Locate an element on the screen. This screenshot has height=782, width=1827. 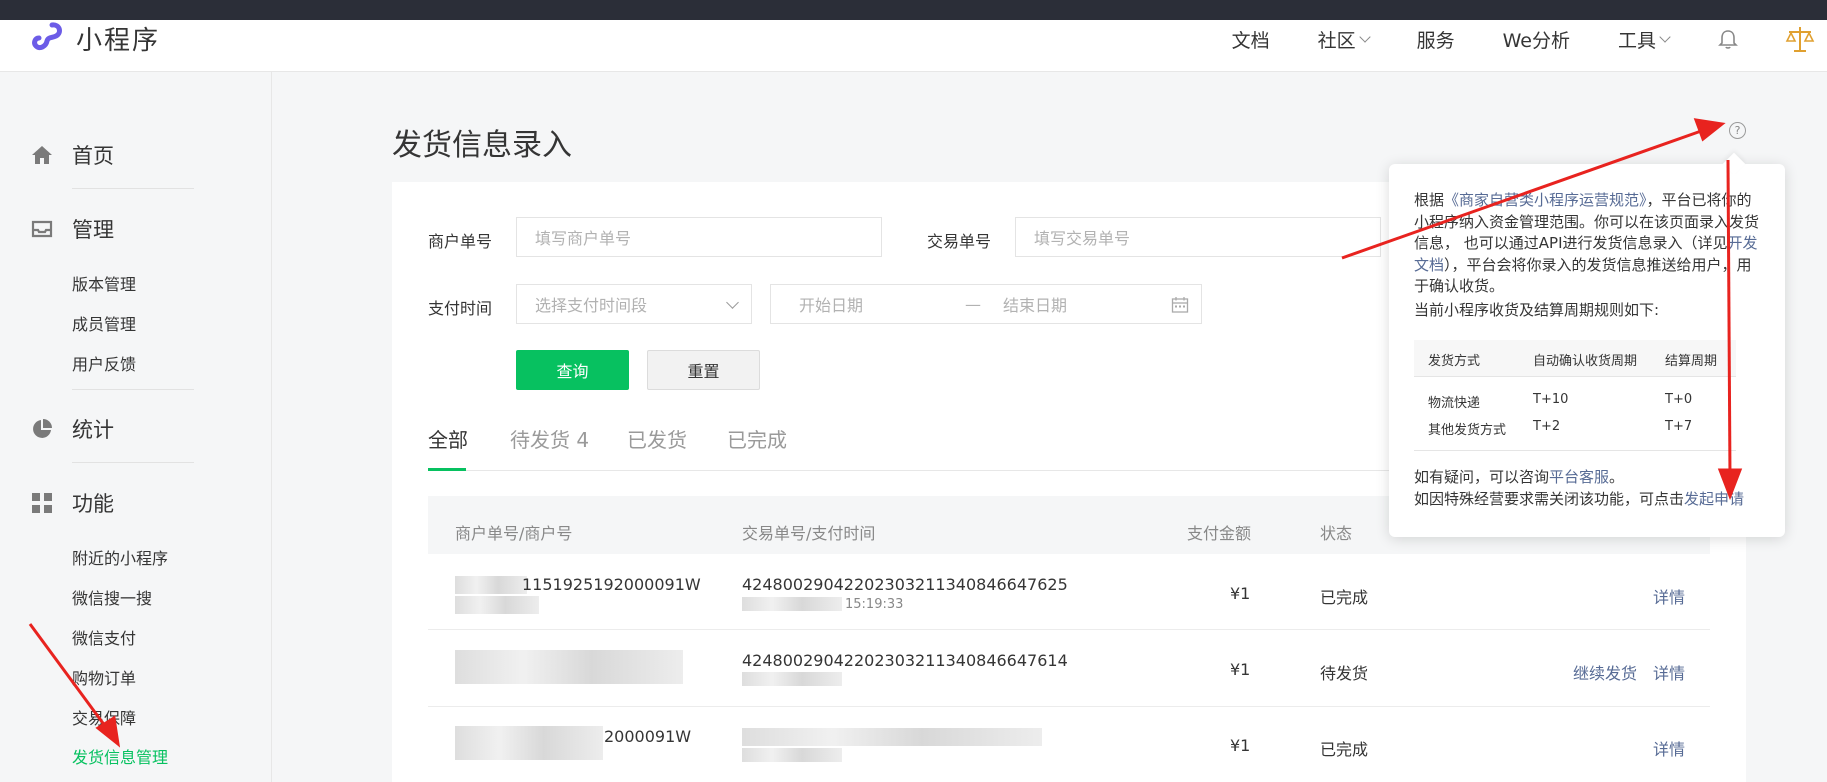
col-status: 状态 is located at coordinates (1336, 533).